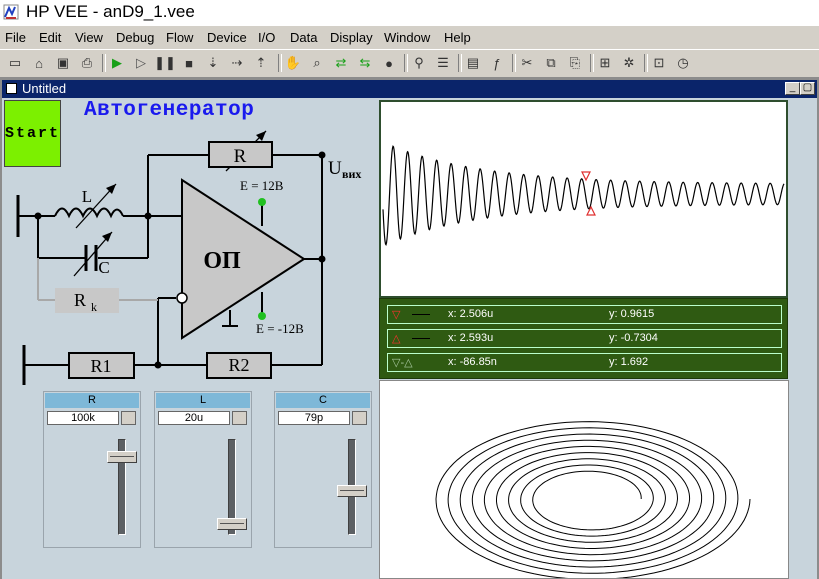  What do you see at coordinates (323, 469) in the screenshot?
I see `slider-c: C 79p` at bounding box center [323, 469].